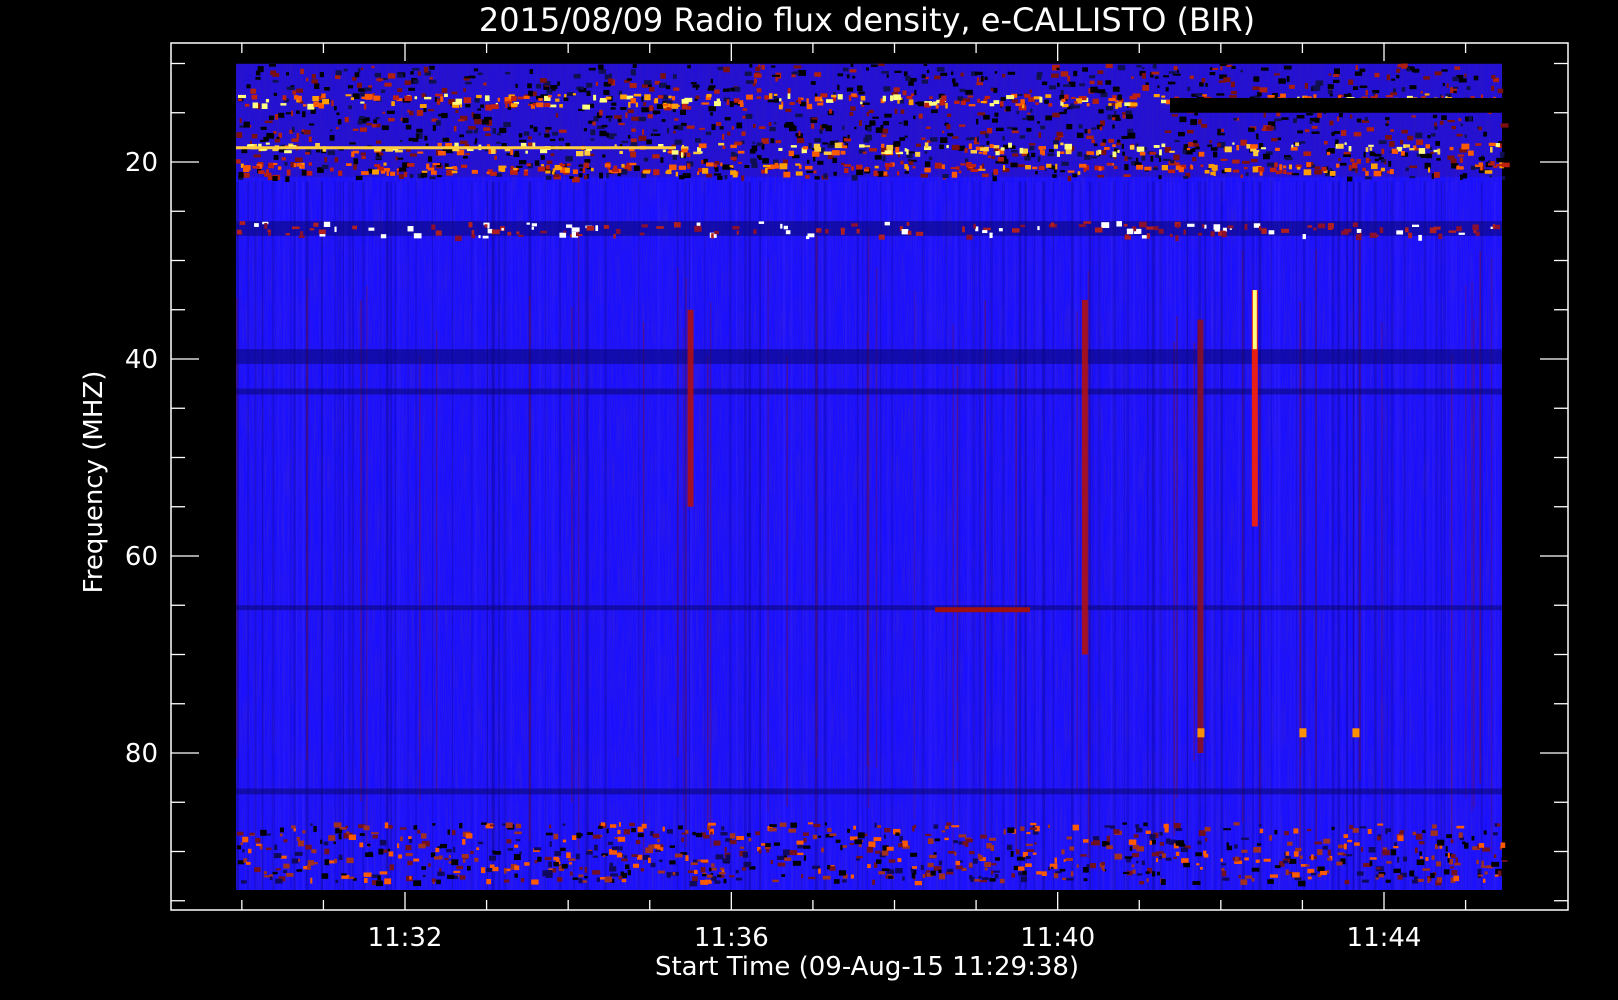 The image size is (1618, 1000). What do you see at coordinates (141, 360) in the screenshot?
I see `y-tick-label: 40` at bounding box center [141, 360].